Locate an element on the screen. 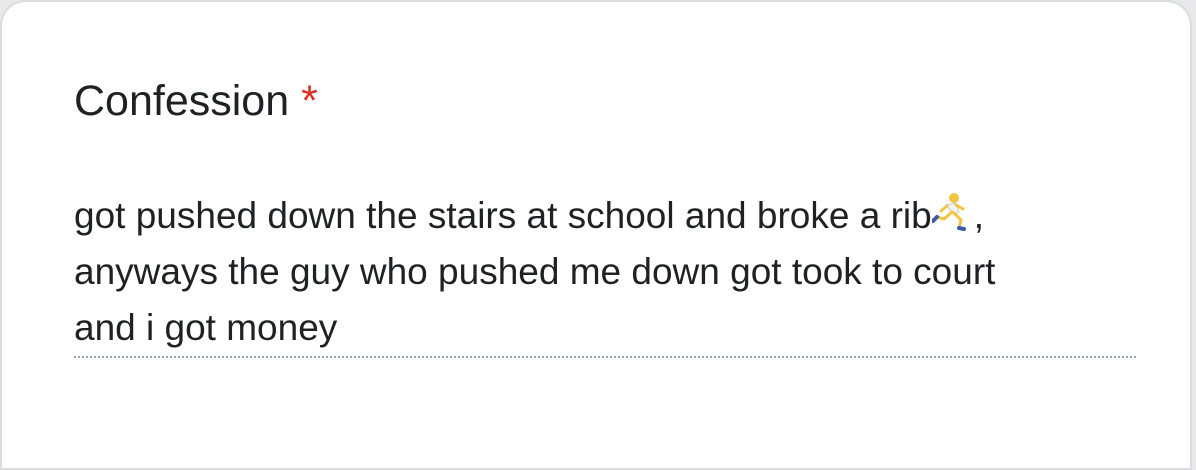  answer-underline is located at coordinates (605, 357).